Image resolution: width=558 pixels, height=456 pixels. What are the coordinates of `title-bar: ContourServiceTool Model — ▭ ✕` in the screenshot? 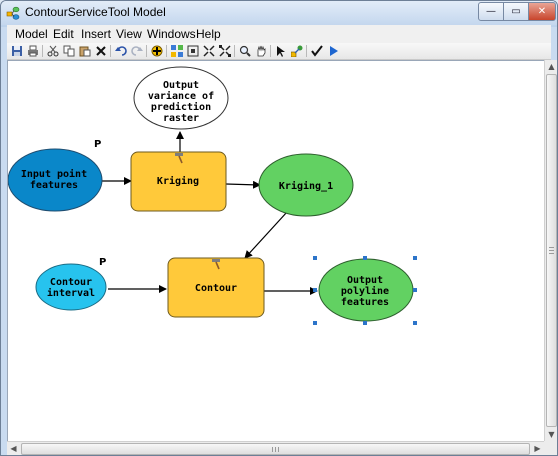 It's located at (279, 13).